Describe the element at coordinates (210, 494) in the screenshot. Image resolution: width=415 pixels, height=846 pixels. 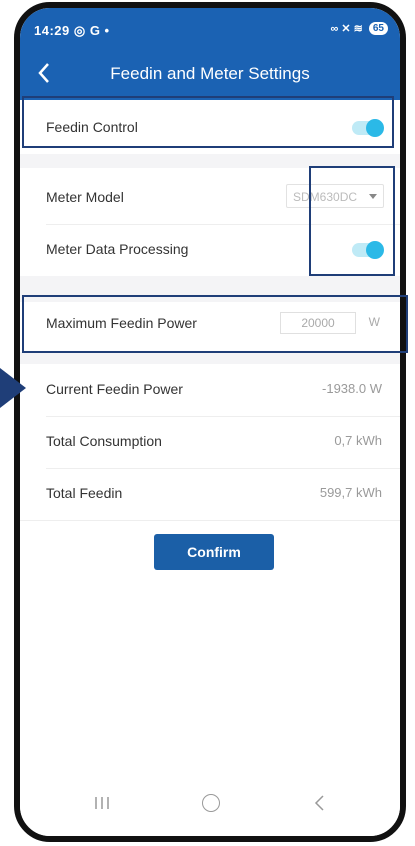
I see `total-feedin-row: Total Feedin 599,7 kWh` at that location.